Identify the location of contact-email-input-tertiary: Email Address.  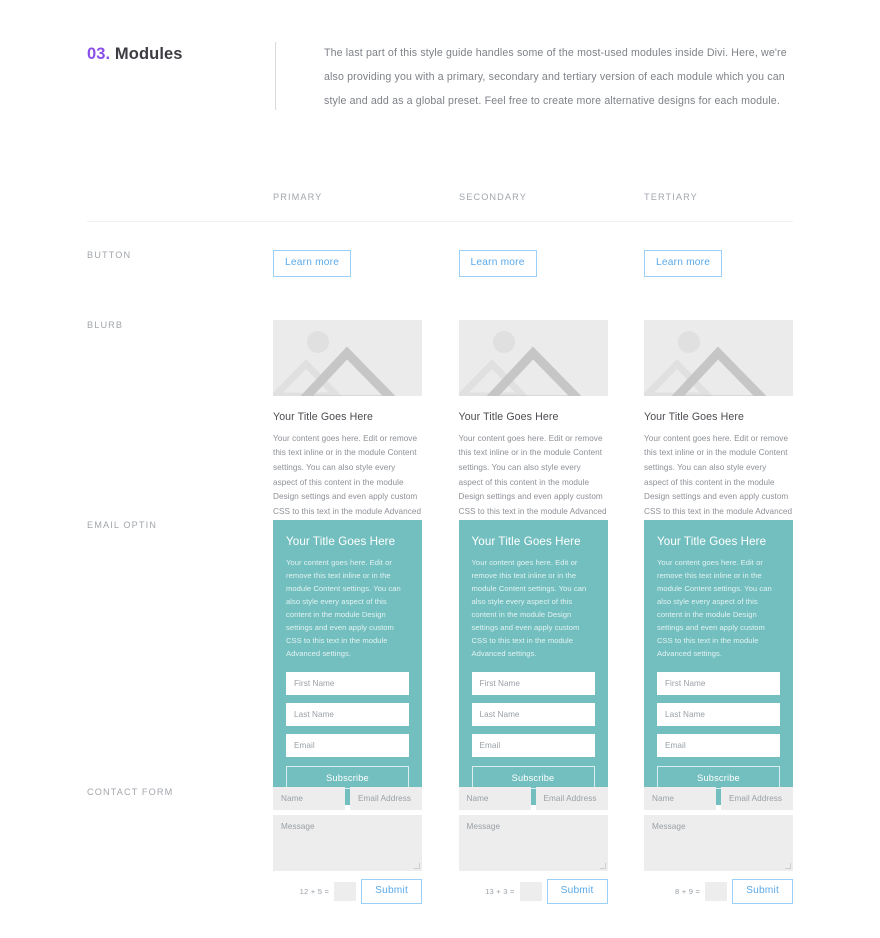
(757, 798).